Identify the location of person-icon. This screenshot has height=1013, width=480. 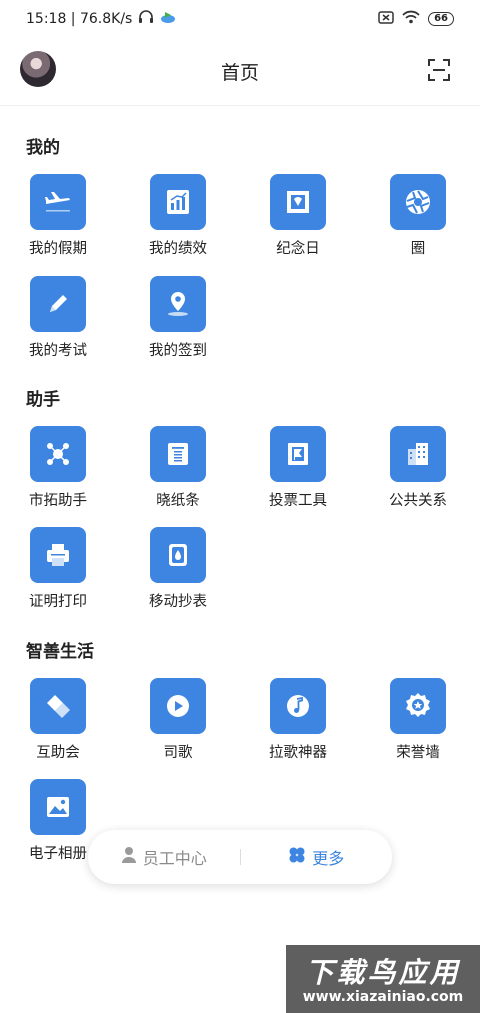
(129, 857).